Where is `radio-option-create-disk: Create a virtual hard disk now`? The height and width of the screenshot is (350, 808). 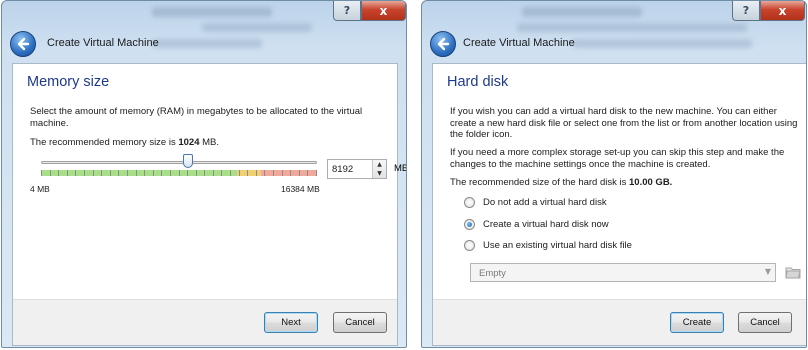 radio-option-create-disk: Create a virtual hard disk now is located at coordinates (536, 224).